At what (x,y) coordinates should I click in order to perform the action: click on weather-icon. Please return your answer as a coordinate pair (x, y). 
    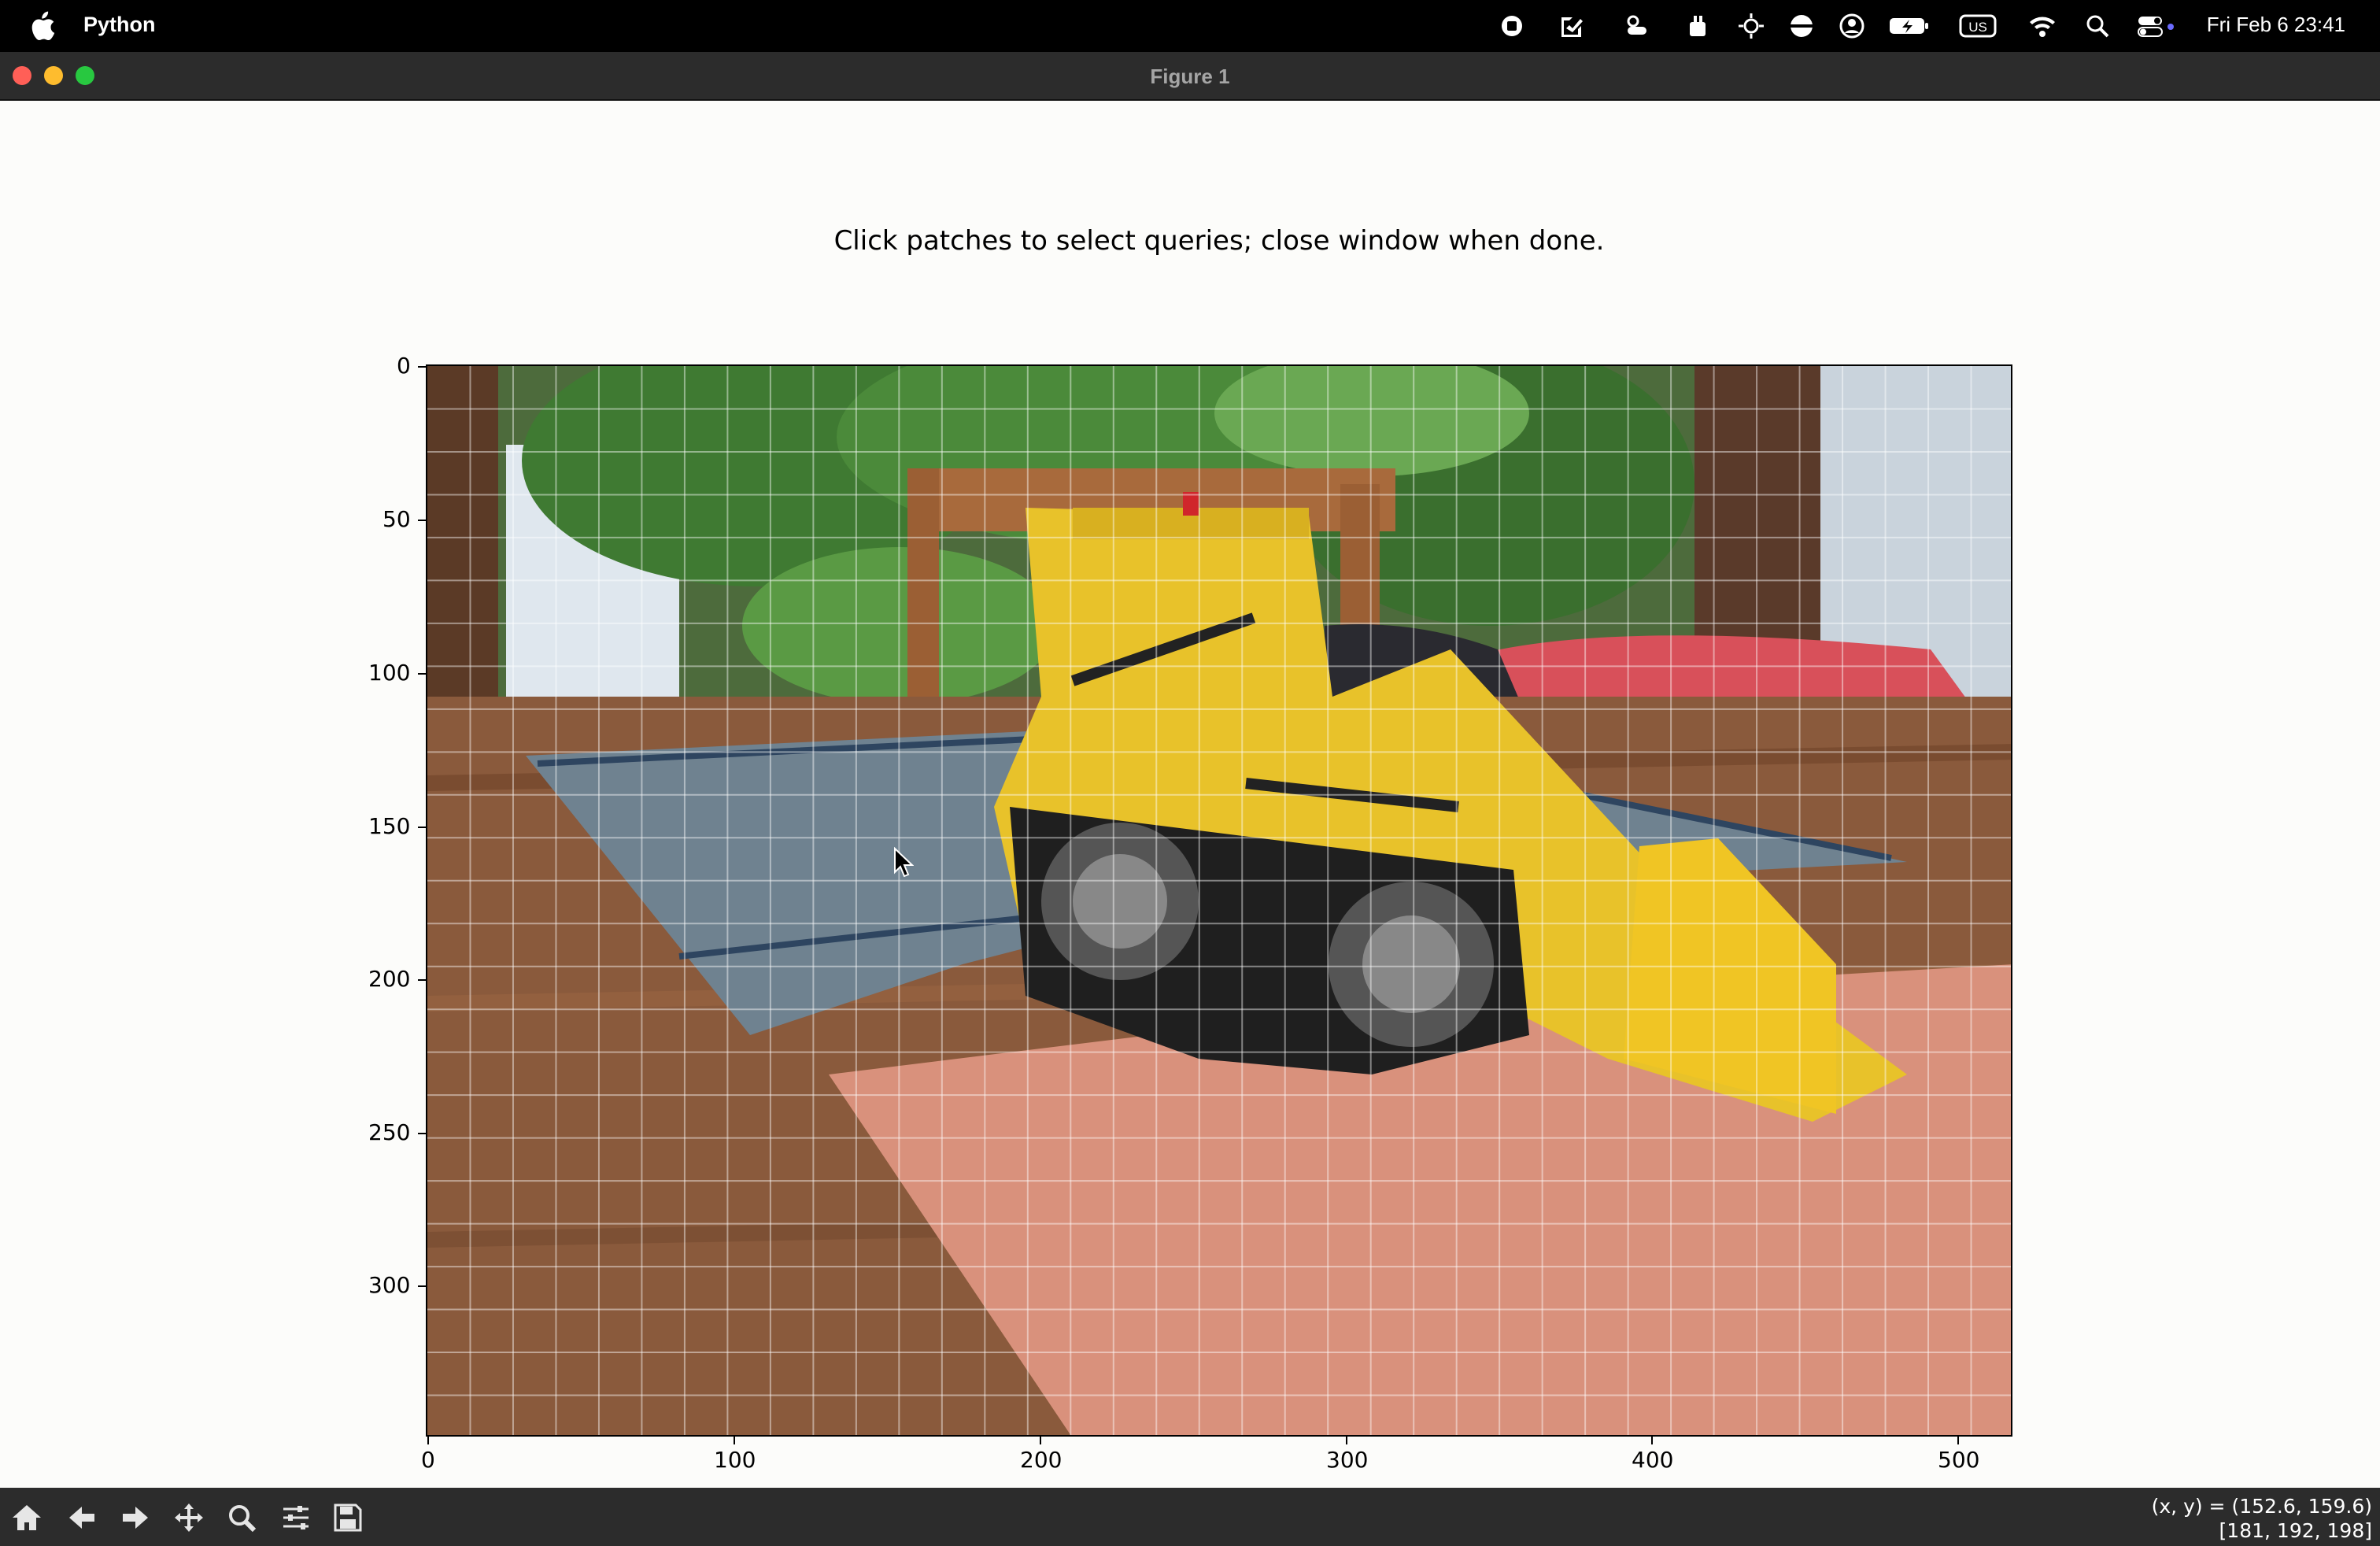
    Looking at the image, I should click on (1636, 26).